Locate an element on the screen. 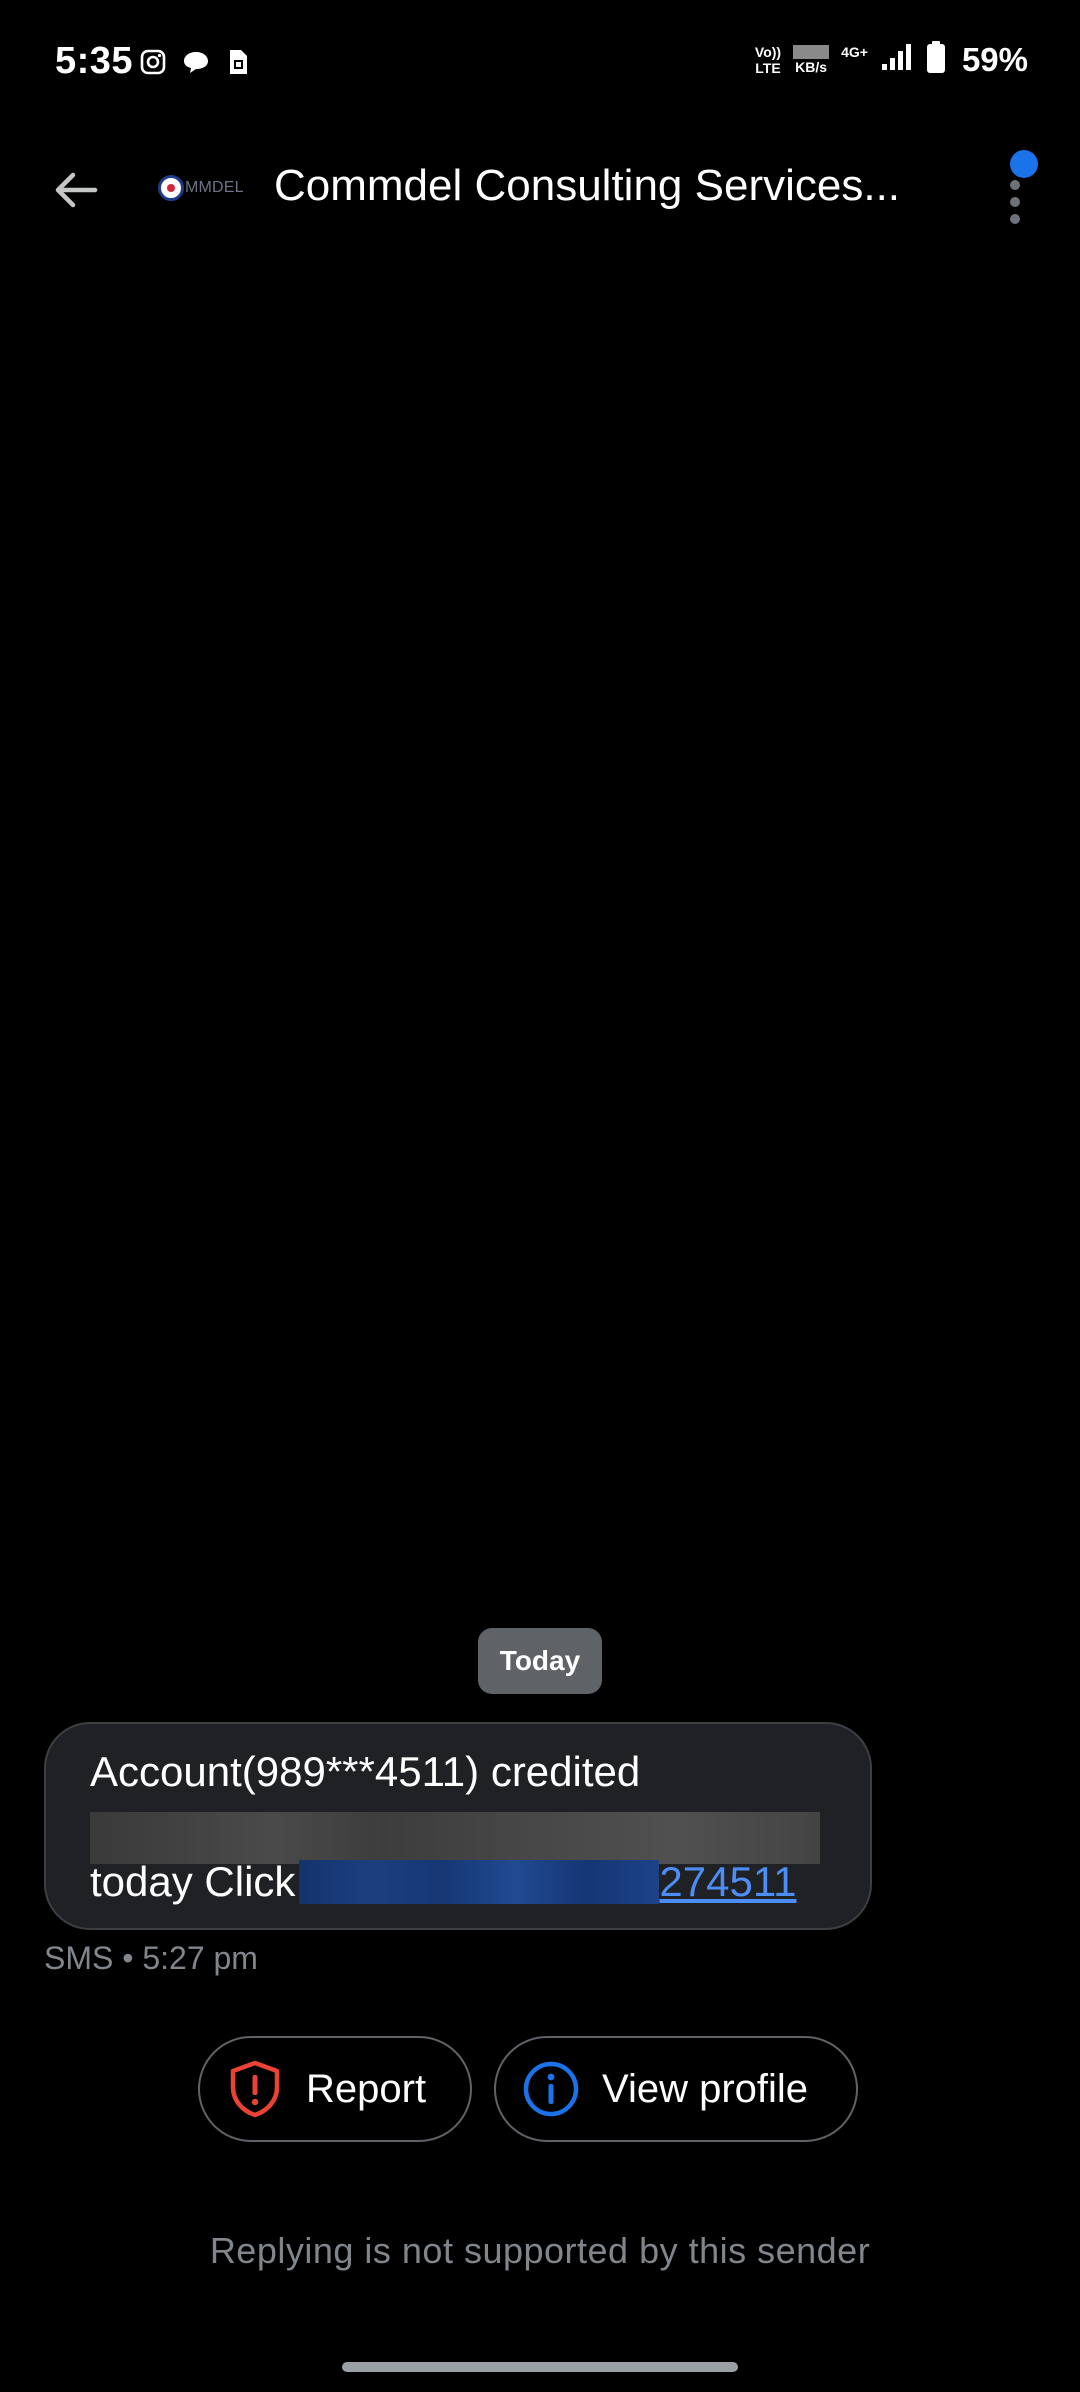  battery-percent: 59% is located at coordinates (994, 59).